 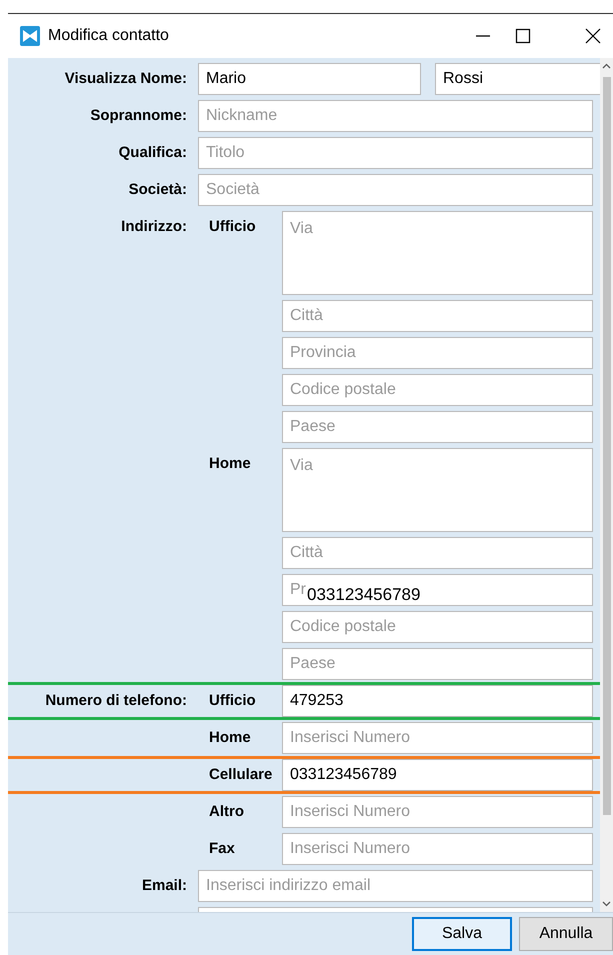 What do you see at coordinates (437, 701) in the screenshot?
I see `phone-field: 479253` at bounding box center [437, 701].